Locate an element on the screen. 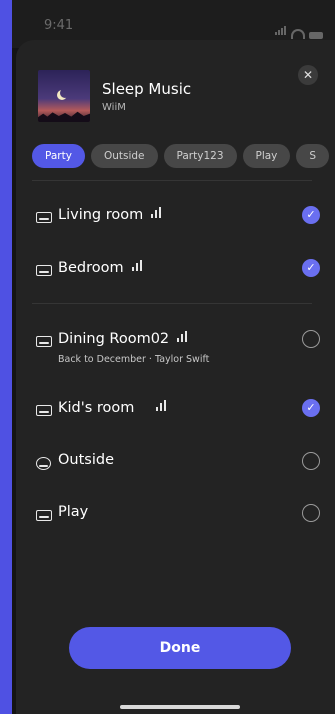 Image resolution: width=335 pixels, height=714 pixels. room-row-kids-room: Kid's room ✓ is located at coordinates (181, 417).